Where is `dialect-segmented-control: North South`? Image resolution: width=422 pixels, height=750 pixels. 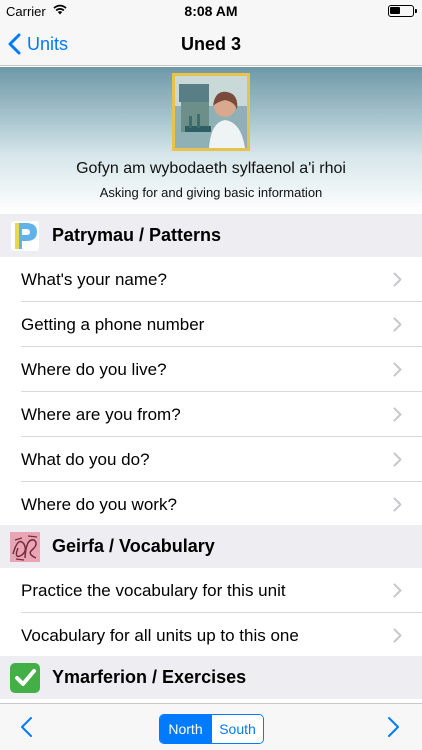 dialect-segmented-control: North South is located at coordinates (211, 729).